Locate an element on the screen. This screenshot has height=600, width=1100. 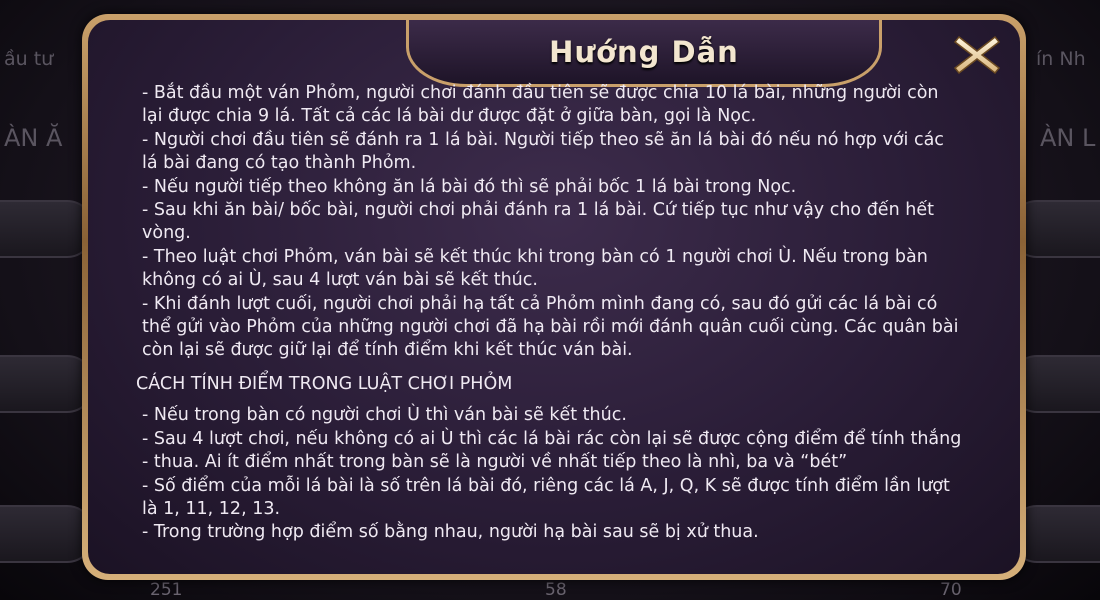
close-x-icon is located at coordinates (977, 55).